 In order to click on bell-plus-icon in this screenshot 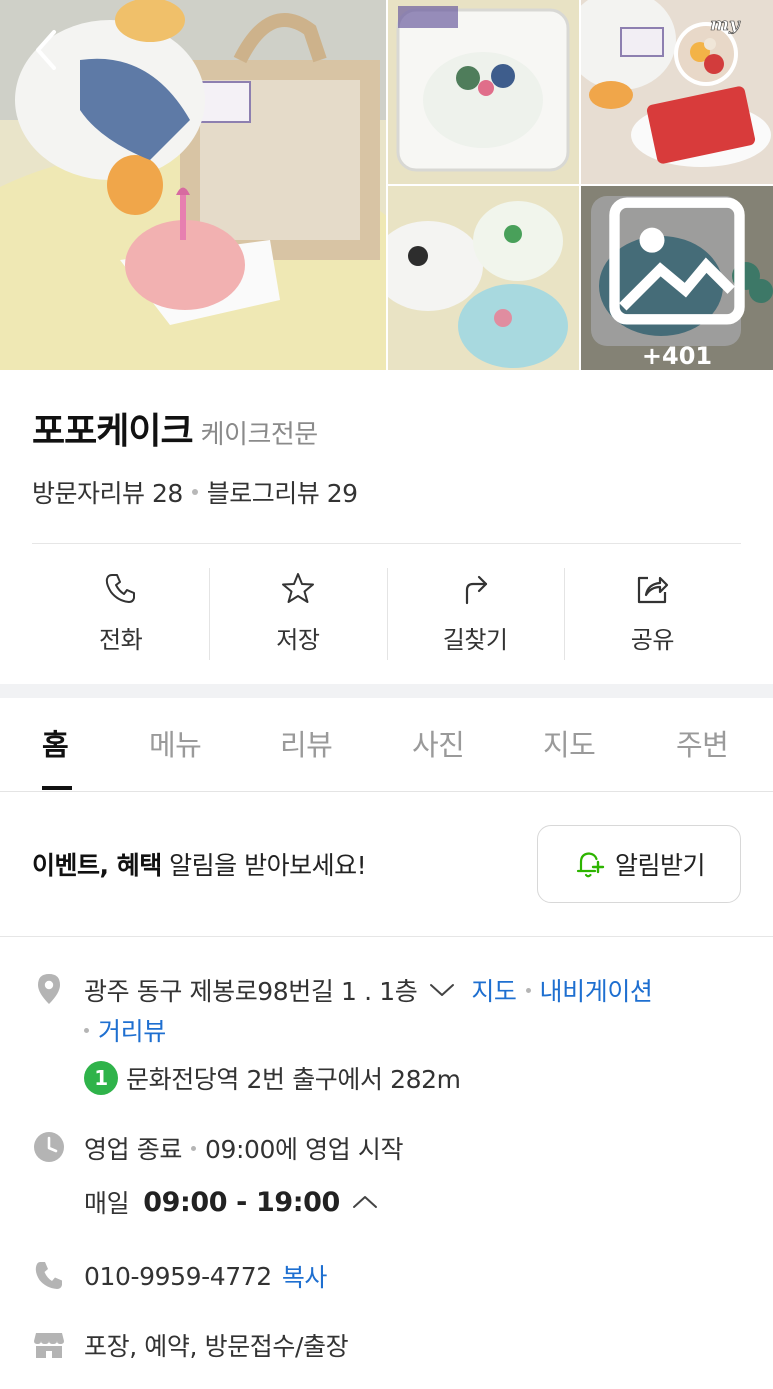, I will do `click(590, 865)`.